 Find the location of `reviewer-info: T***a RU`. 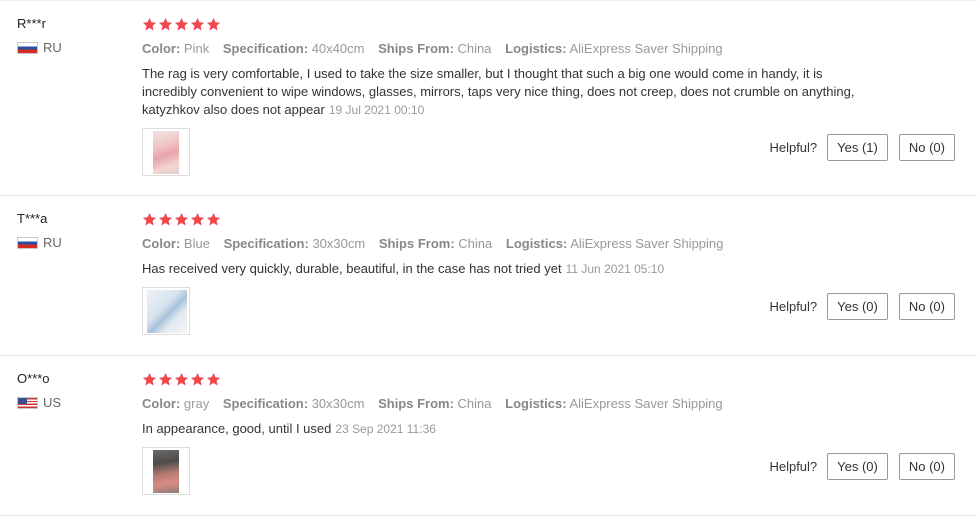

reviewer-info: T***a RU is located at coordinates (72, 230).